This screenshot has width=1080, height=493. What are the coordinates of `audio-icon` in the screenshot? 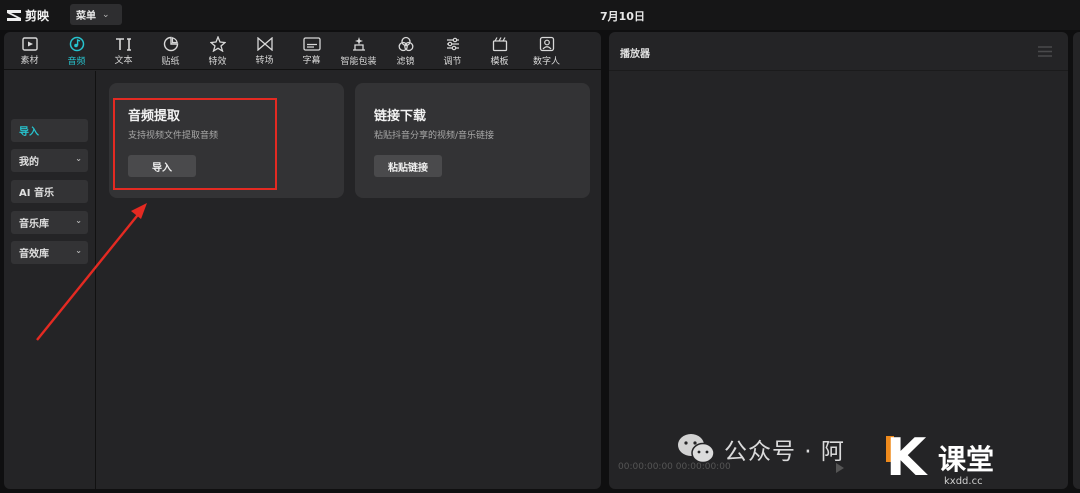 It's located at (76, 43).